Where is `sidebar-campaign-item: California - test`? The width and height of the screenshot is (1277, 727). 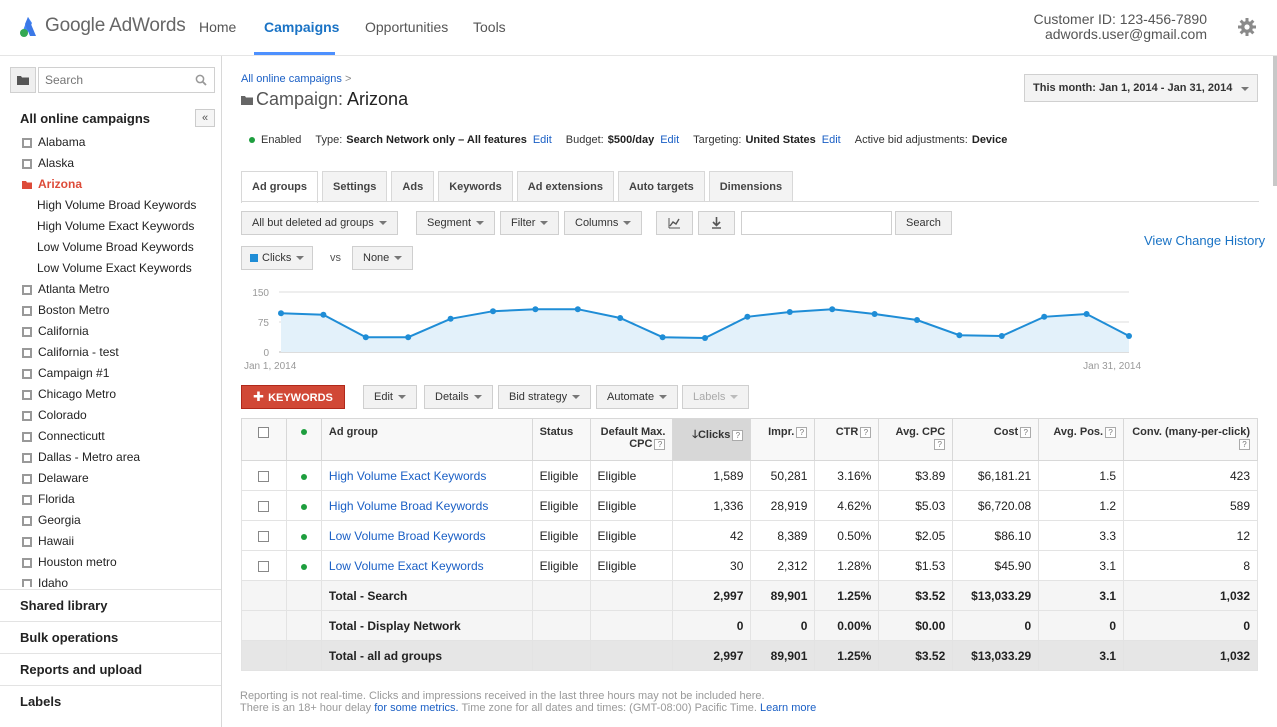
sidebar-campaign-item: California - test is located at coordinates (110, 352).